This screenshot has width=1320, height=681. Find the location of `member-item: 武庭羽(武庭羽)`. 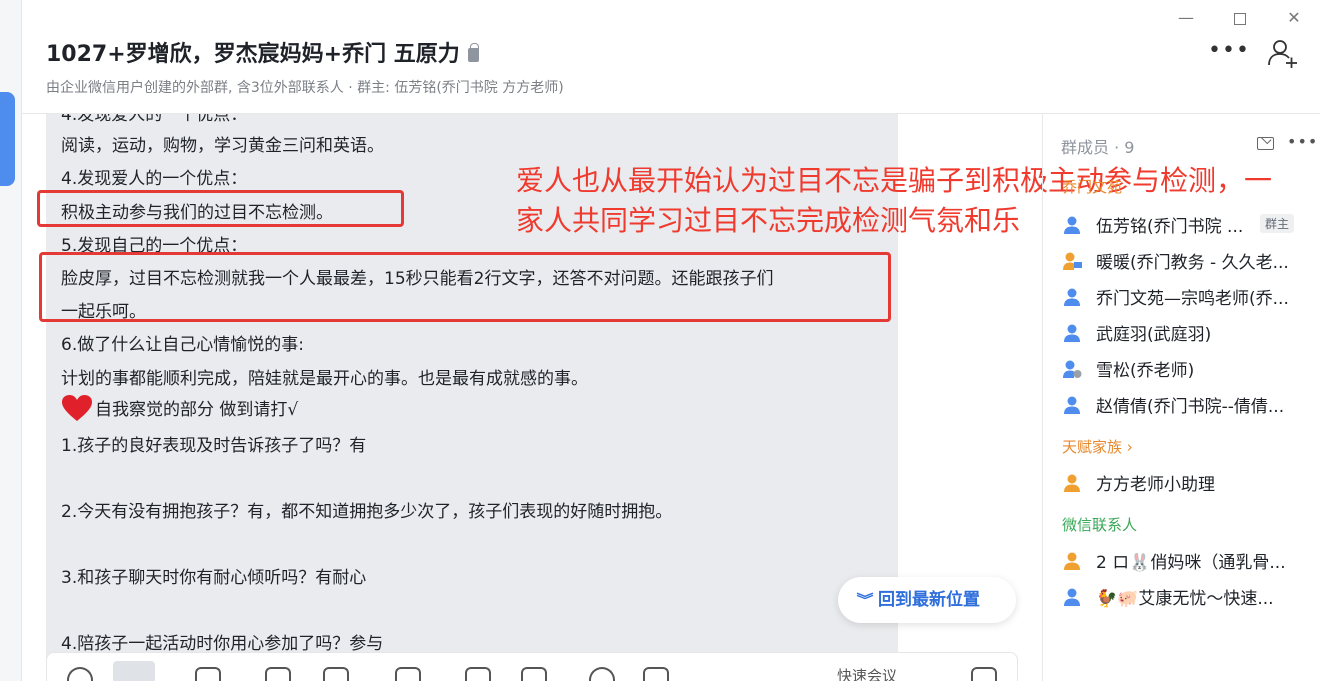

member-item: 武庭羽(武庭羽) is located at coordinates (1187, 332).